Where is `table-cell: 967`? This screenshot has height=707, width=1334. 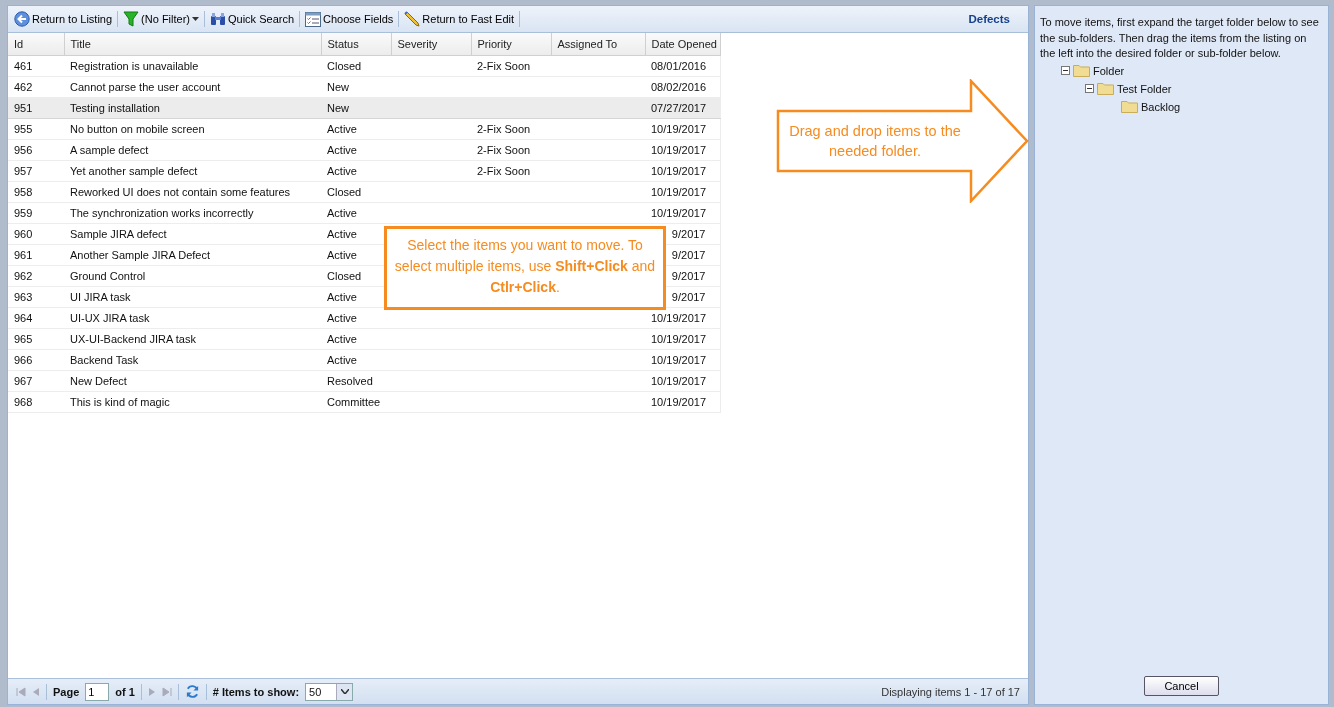 table-cell: 967 is located at coordinates (23, 380).